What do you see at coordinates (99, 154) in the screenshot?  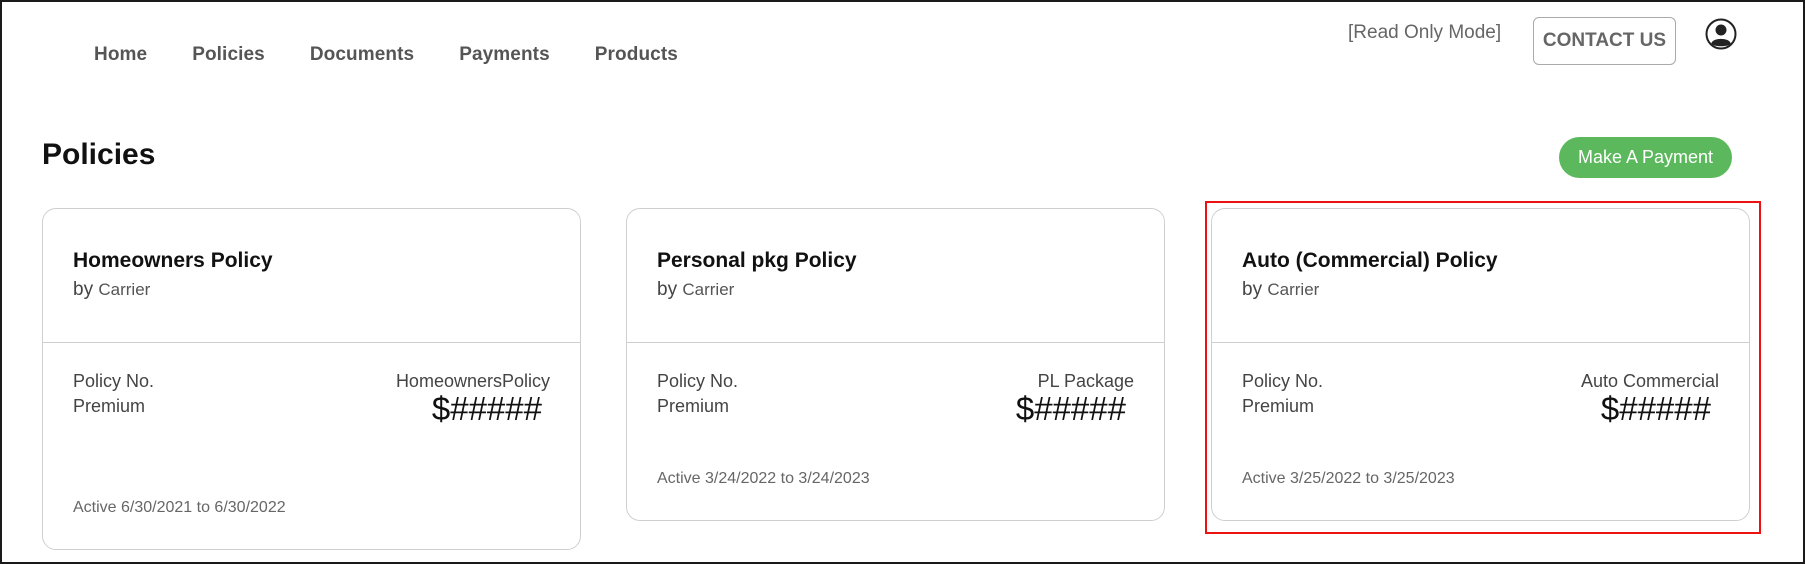 I see `page-title: Policies` at bounding box center [99, 154].